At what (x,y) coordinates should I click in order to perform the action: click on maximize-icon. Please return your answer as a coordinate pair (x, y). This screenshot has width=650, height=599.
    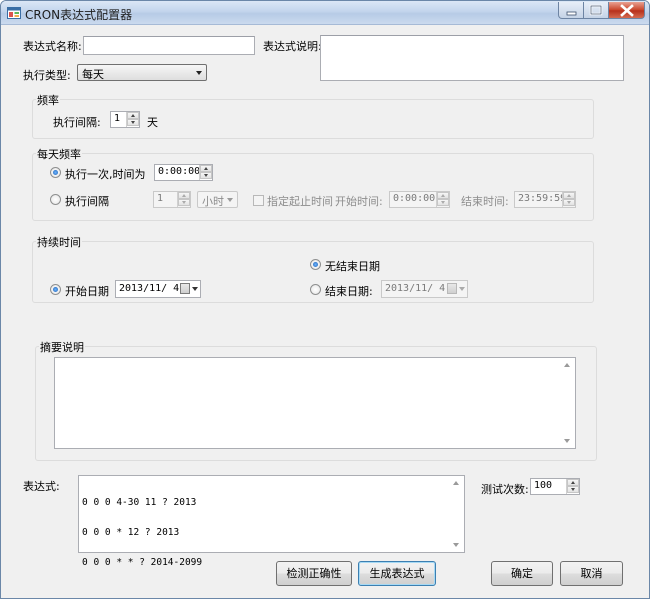
    Looking at the image, I should click on (596, 10).